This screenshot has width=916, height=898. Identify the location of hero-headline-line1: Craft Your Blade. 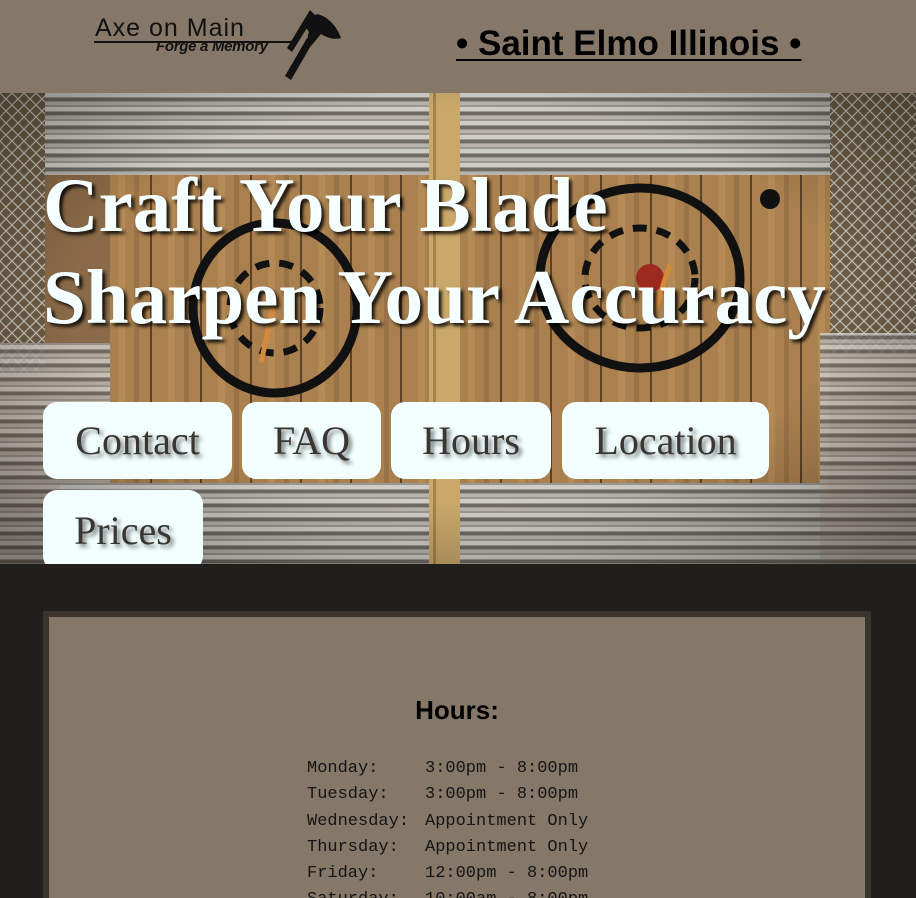
(325, 205).